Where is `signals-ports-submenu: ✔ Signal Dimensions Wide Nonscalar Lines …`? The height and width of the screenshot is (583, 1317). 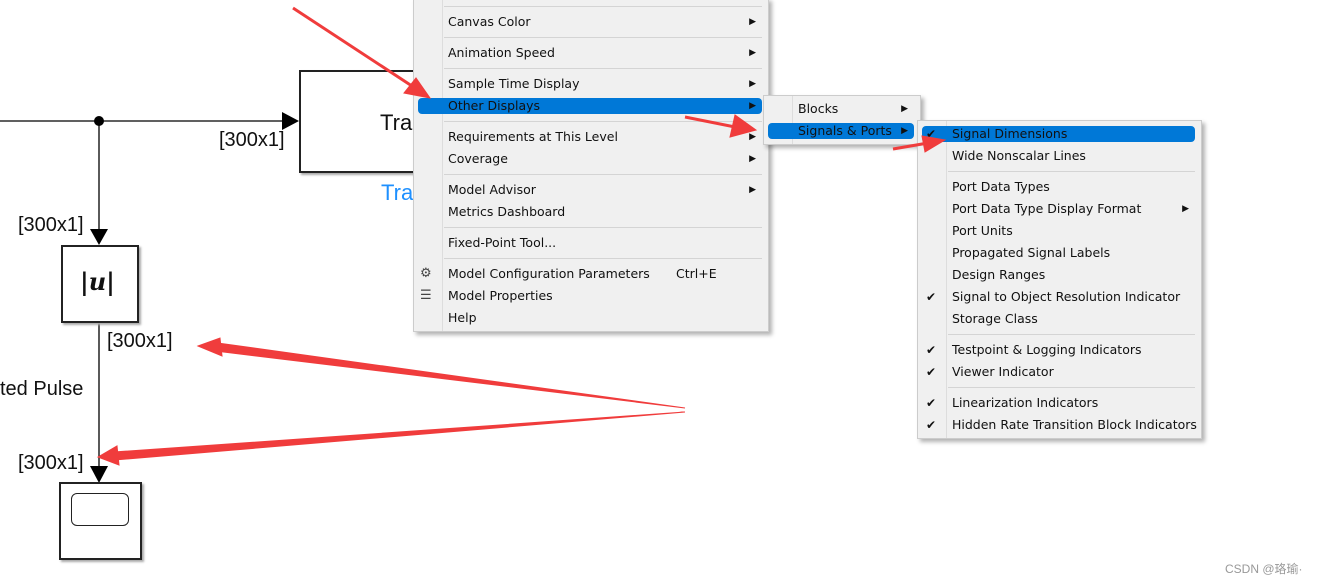
signals-ports-submenu: ✔ Signal Dimensions Wide Nonscalar Lines … is located at coordinates (1059, 279).